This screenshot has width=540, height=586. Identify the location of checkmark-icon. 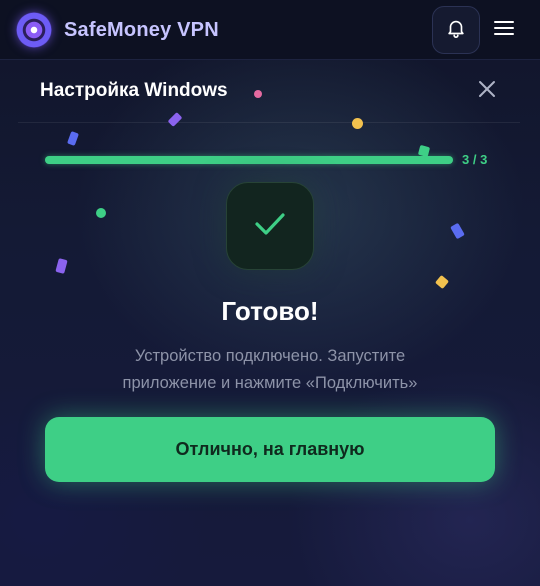
(270, 226).